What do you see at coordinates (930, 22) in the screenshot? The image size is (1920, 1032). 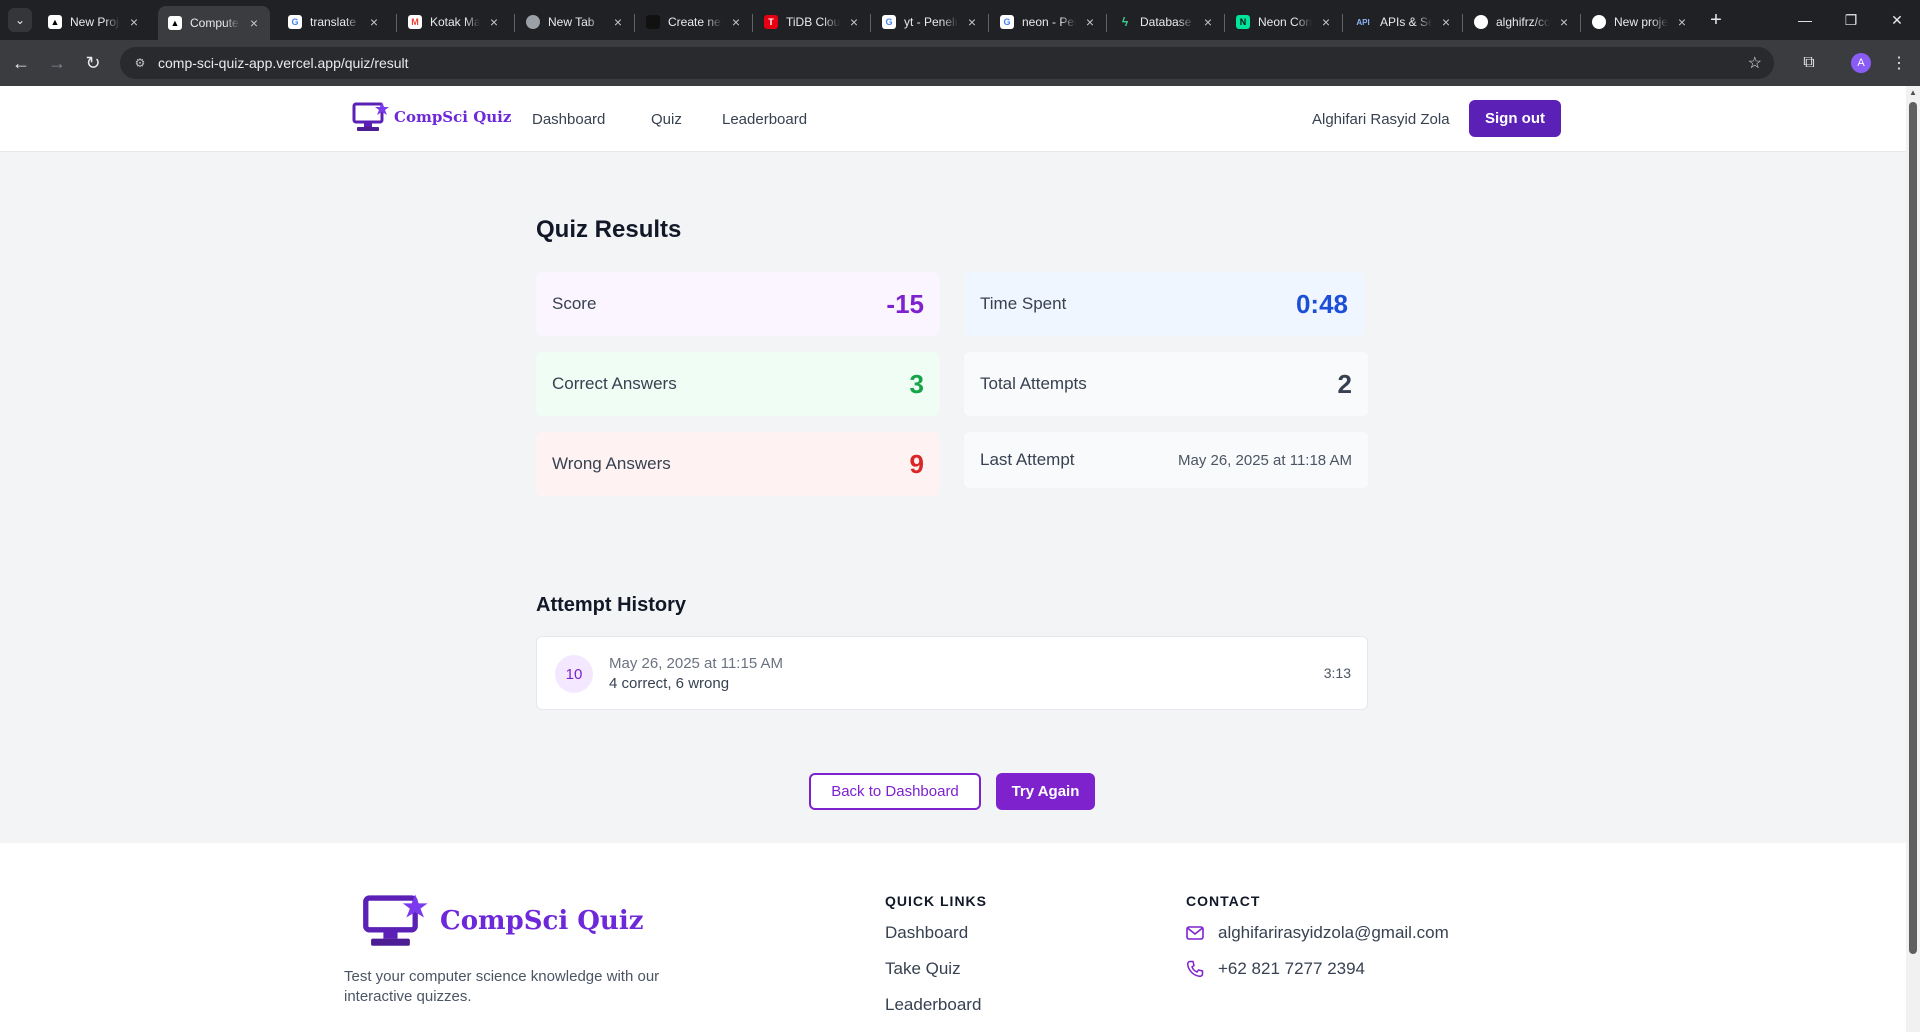 I see `browser-tab: G yt - Penelusuran ×` at bounding box center [930, 22].